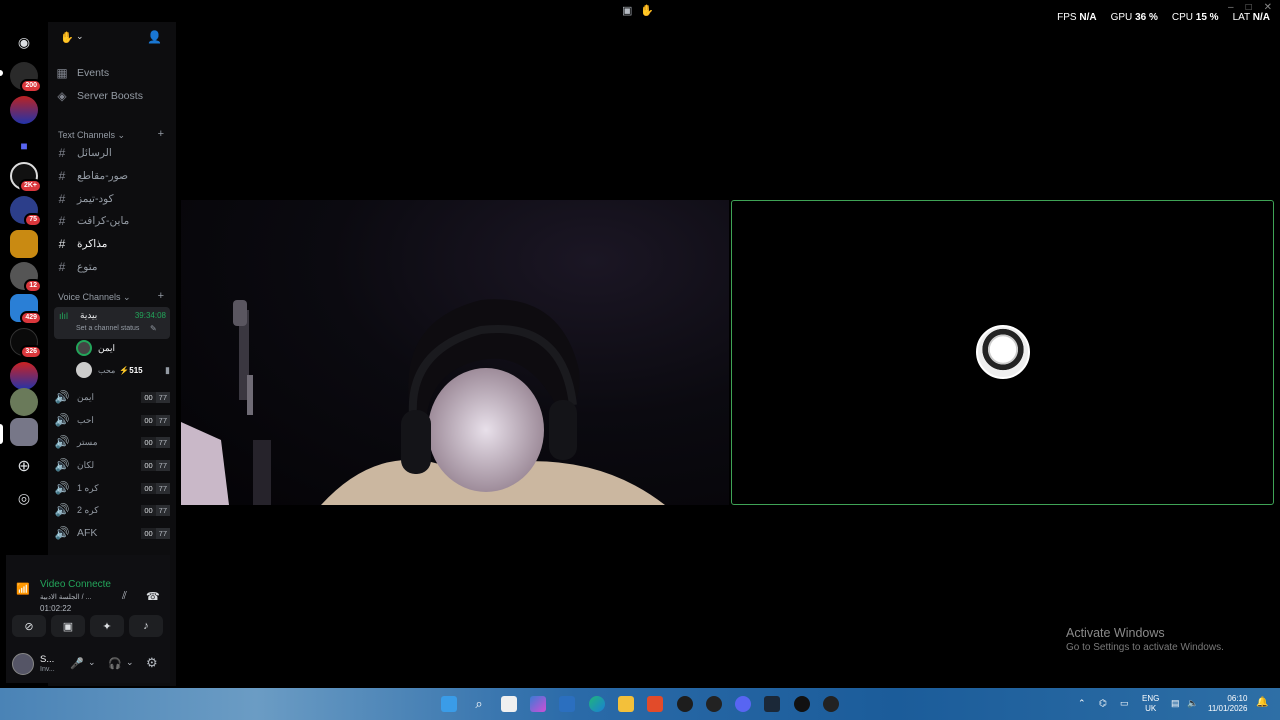 The image size is (1280, 720). What do you see at coordinates (1124, 703) in the screenshot?
I see `battery-icon: ▭` at bounding box center [1124, 703].